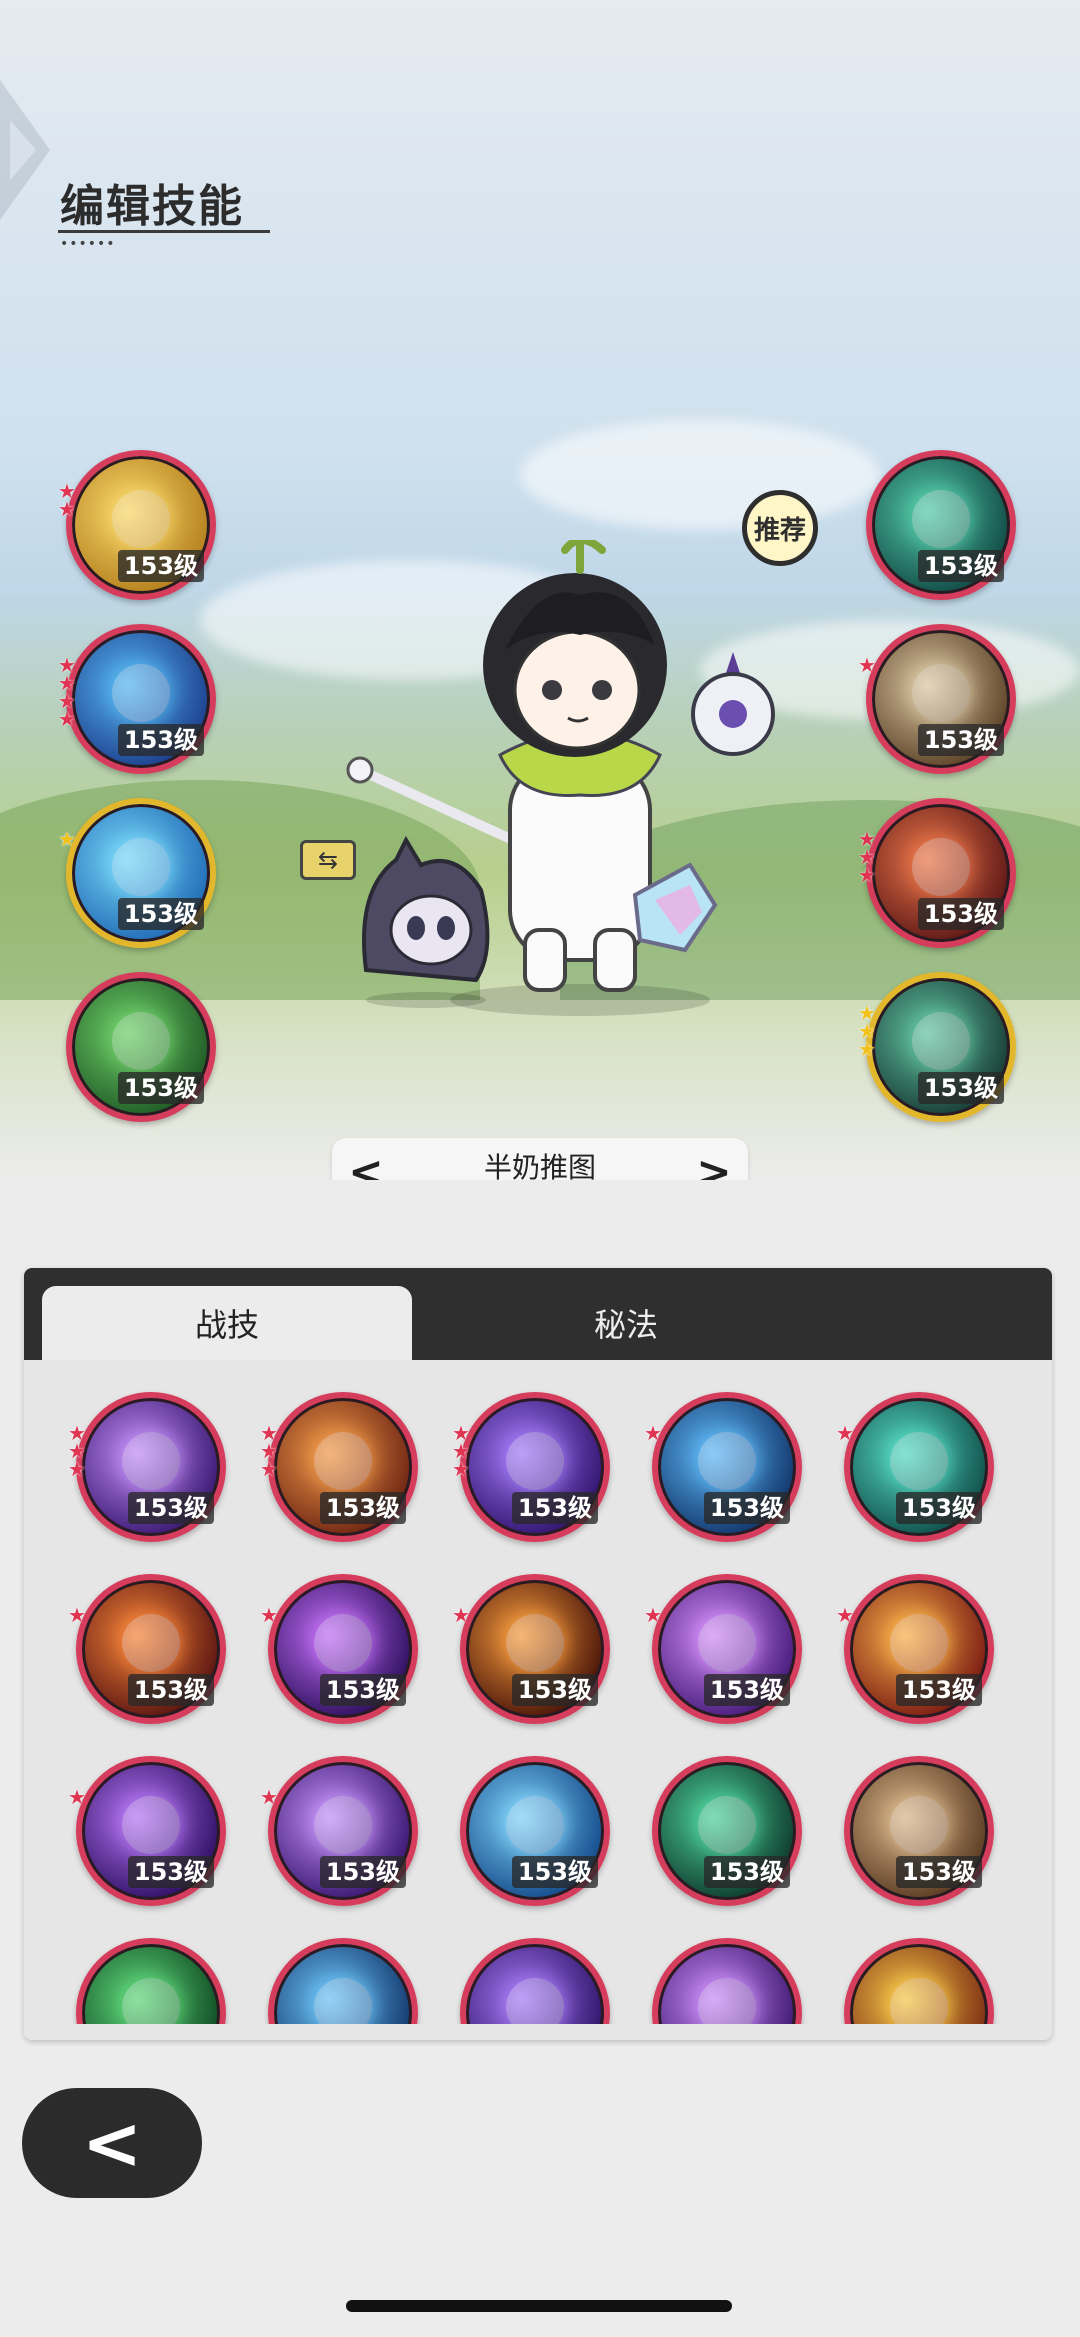 The width and height of the screenshot is (1080, 2337). What do you see at coordinates (540, 1159) in the screenshot?
I see `preset-selector: < 半奶推图 >` at bounding box center [540, 1159].